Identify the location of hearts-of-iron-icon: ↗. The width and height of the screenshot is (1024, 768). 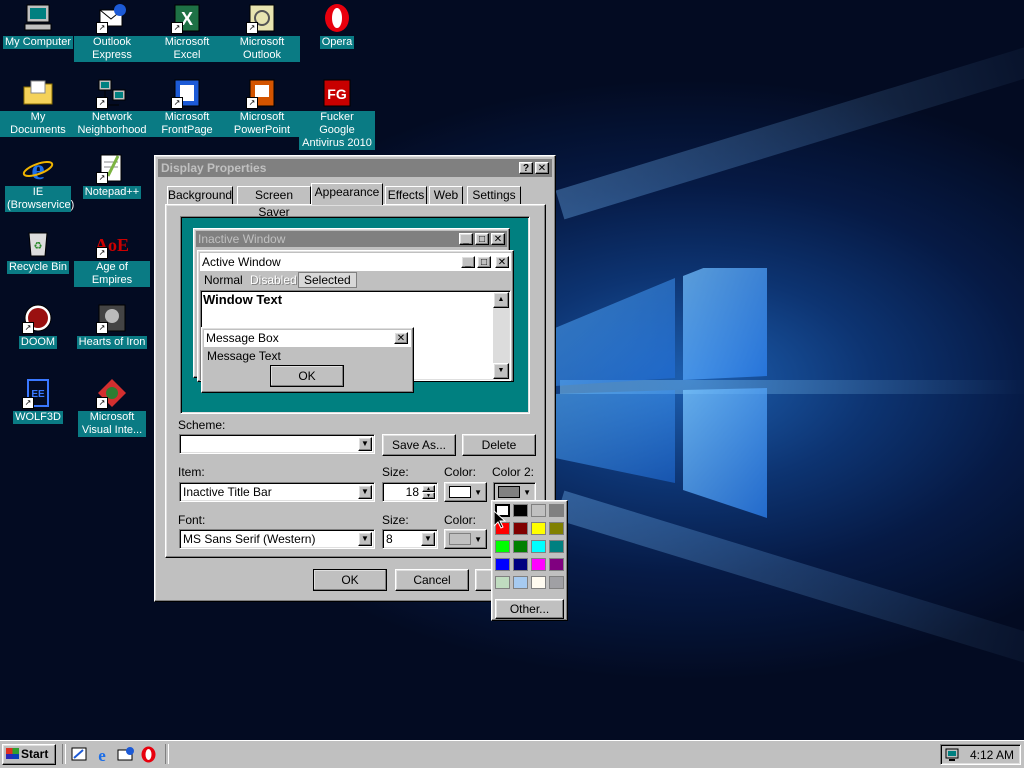
(112, 318).